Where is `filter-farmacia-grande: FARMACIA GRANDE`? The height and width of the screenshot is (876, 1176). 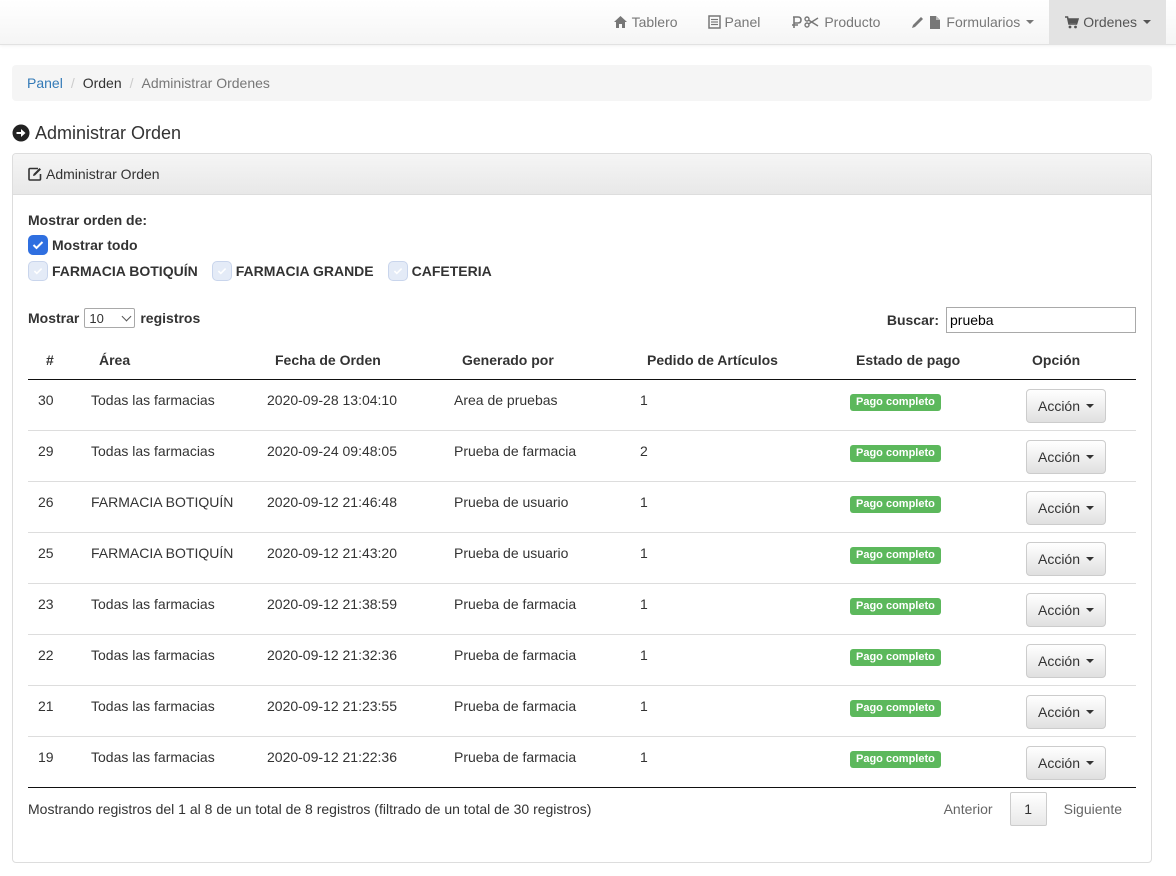 filter-farmacia-grande: FARMACIA GRANDE is located at coordinates (292, 271).